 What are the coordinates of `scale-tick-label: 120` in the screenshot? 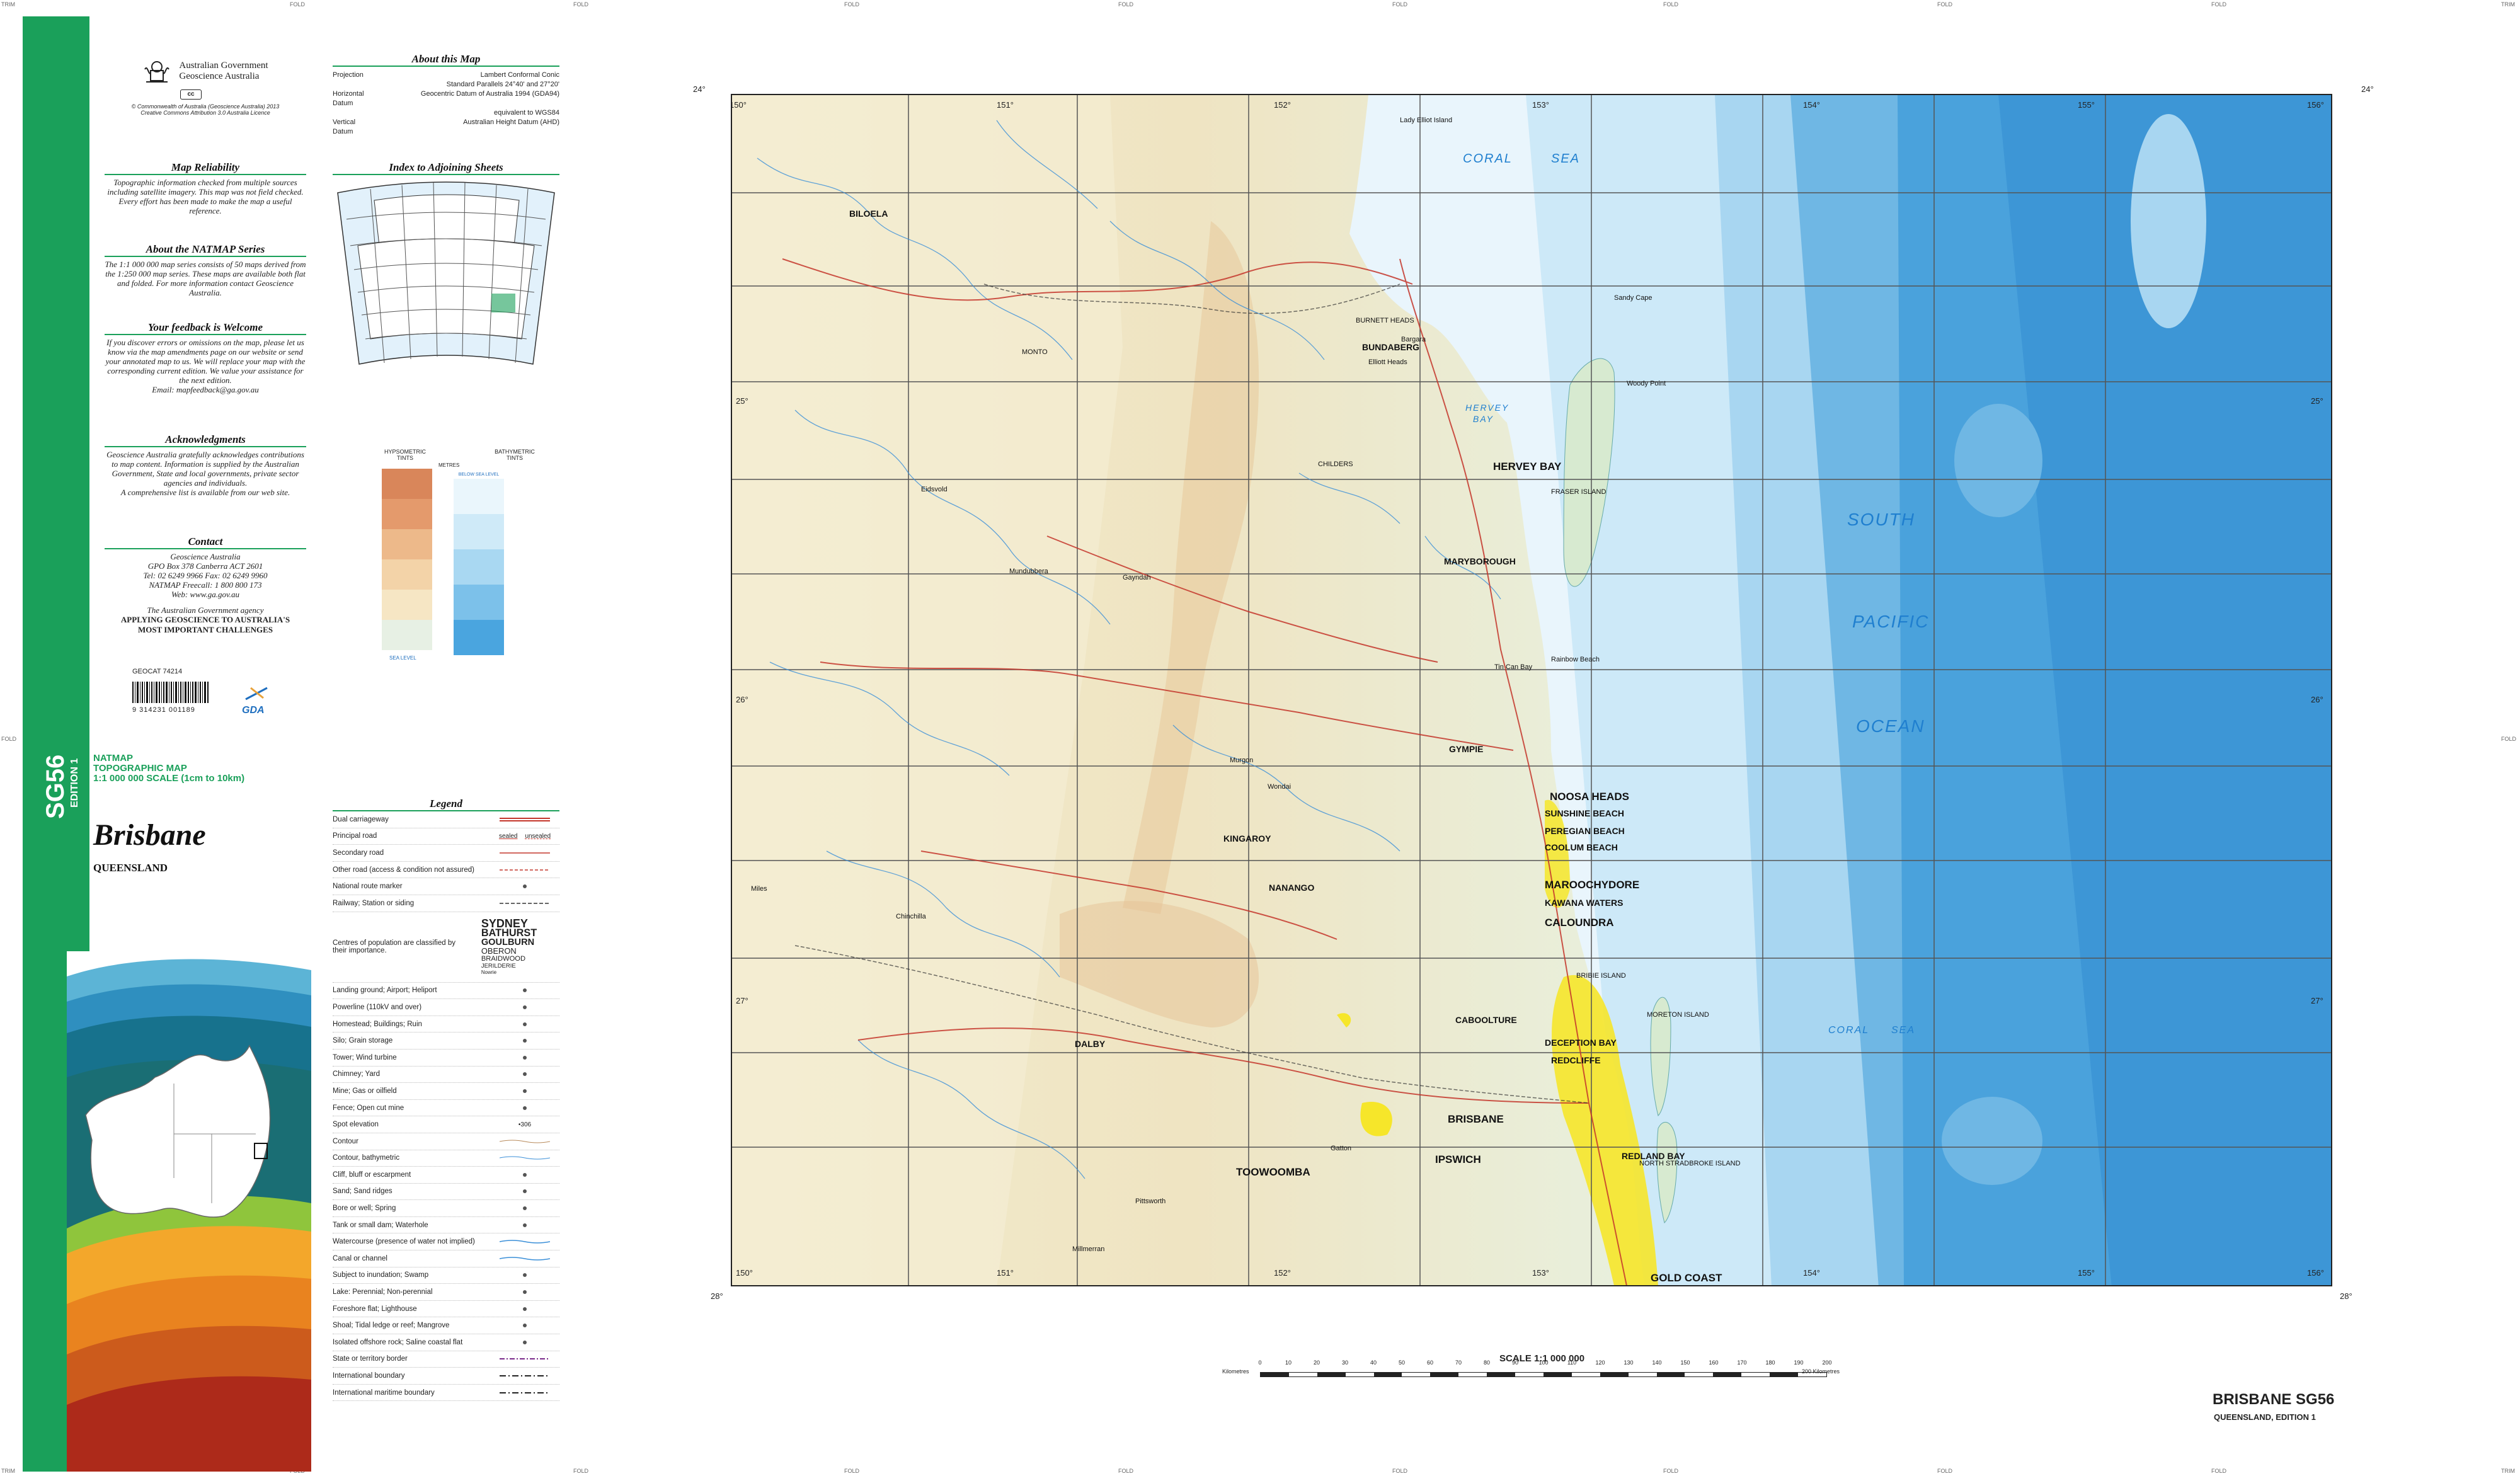 It's located at (1600, 1362).